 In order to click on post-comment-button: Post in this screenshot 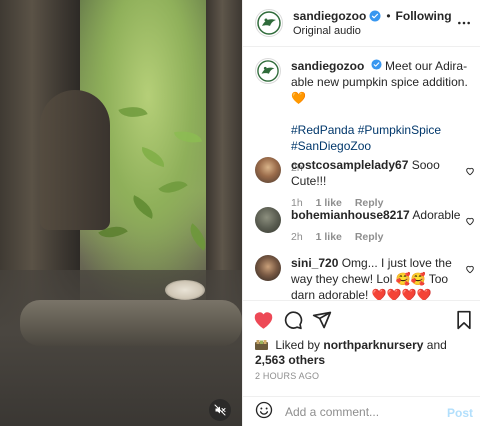, I will do `click(460, 413)`.